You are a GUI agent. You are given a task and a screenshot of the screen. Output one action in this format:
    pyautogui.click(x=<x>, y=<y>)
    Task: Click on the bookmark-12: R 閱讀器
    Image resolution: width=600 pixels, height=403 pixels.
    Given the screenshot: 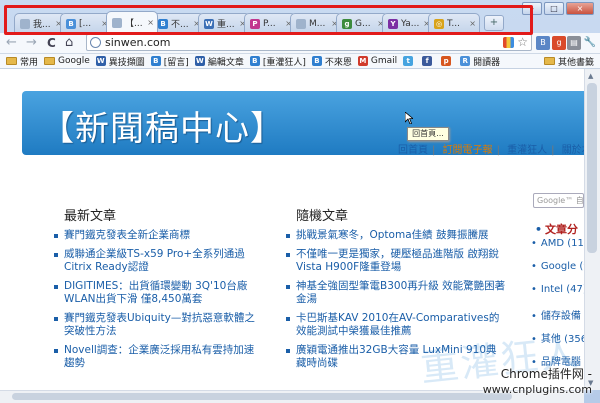 What is the action you would take?
    pyautogui.click(x=480, y=61)
    